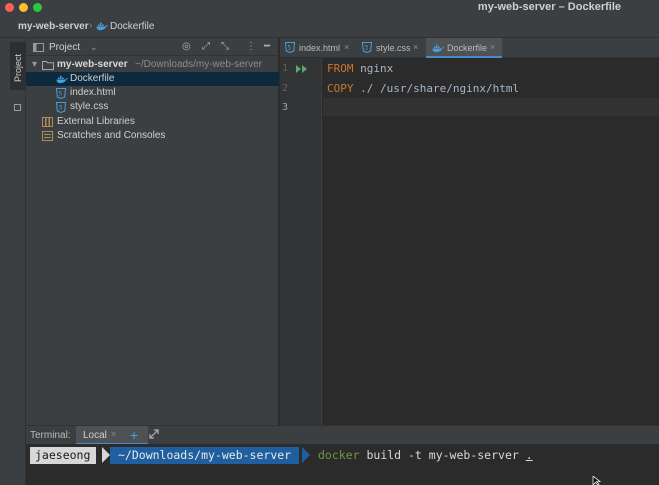  What do you see at coordinates (134, 435) in the screenshot?
I see `add-terminal-icon: +` at bounding box center [134, 435].